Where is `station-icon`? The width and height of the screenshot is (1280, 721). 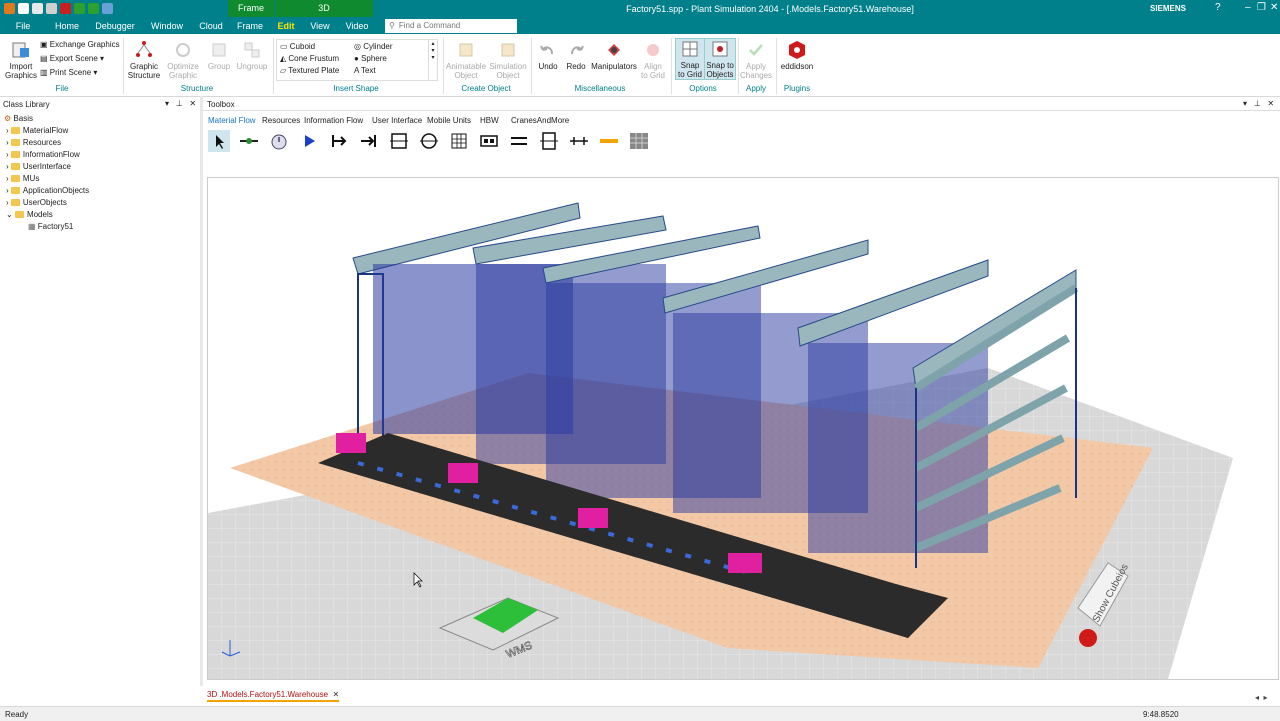 station-icon is located at coordinates (399, 141).